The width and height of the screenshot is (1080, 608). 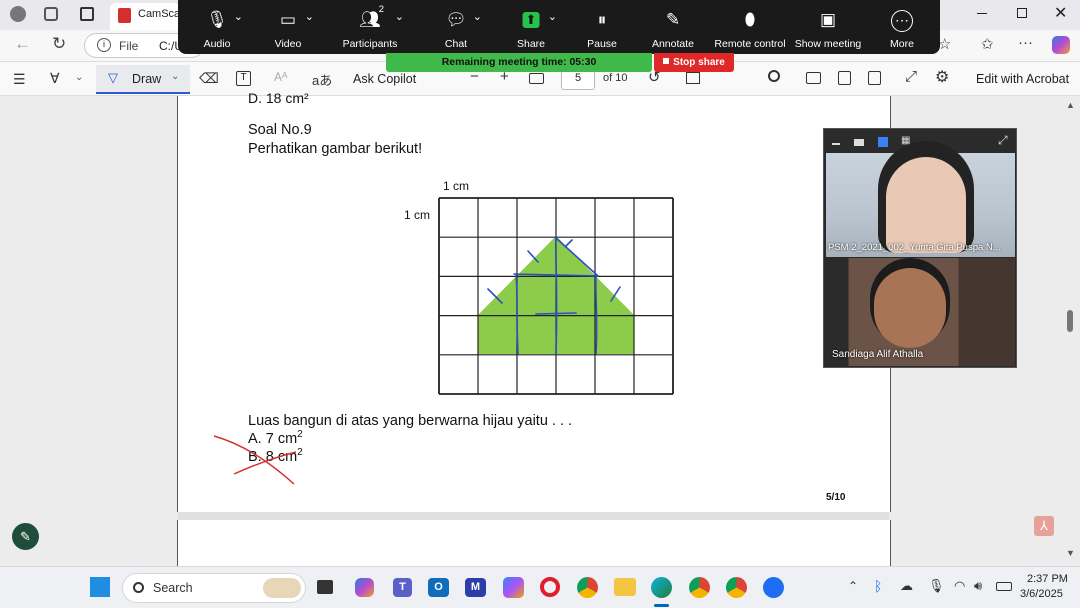 I want to click on chat-icon: 💬︎, so click(x=456, y=19).